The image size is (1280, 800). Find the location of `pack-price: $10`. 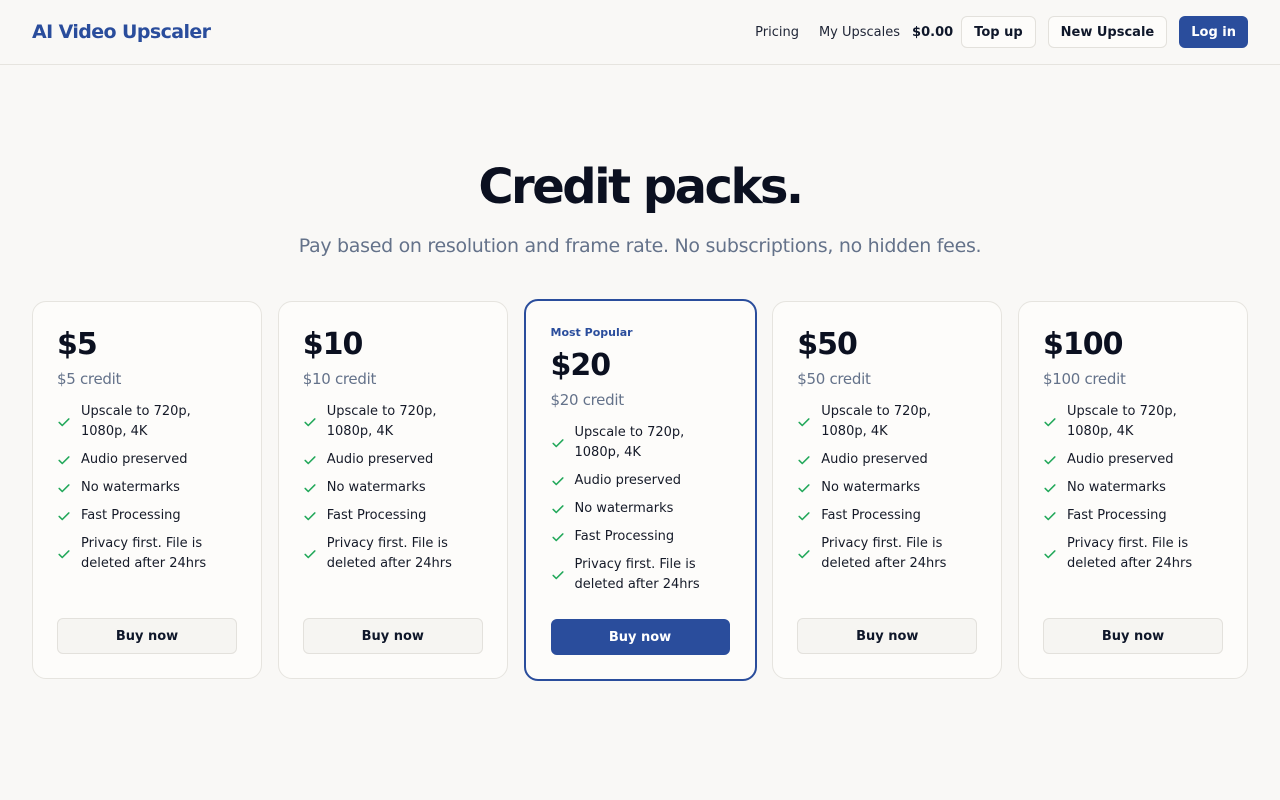

pack-price: $10 is located at coordinates (333, 344).